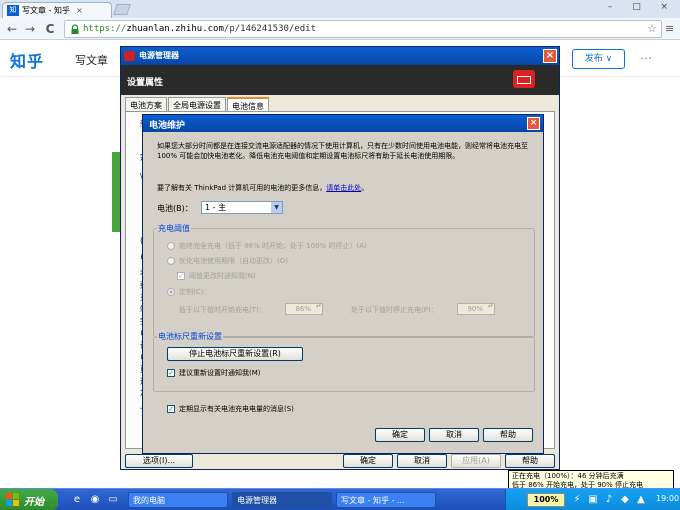 This screenshot has height=510, width=680. What do you see at coordinates (145, 83) in the screenshot?
I see `settings-header-label: 设置属性` at bounding box center [145, 83].